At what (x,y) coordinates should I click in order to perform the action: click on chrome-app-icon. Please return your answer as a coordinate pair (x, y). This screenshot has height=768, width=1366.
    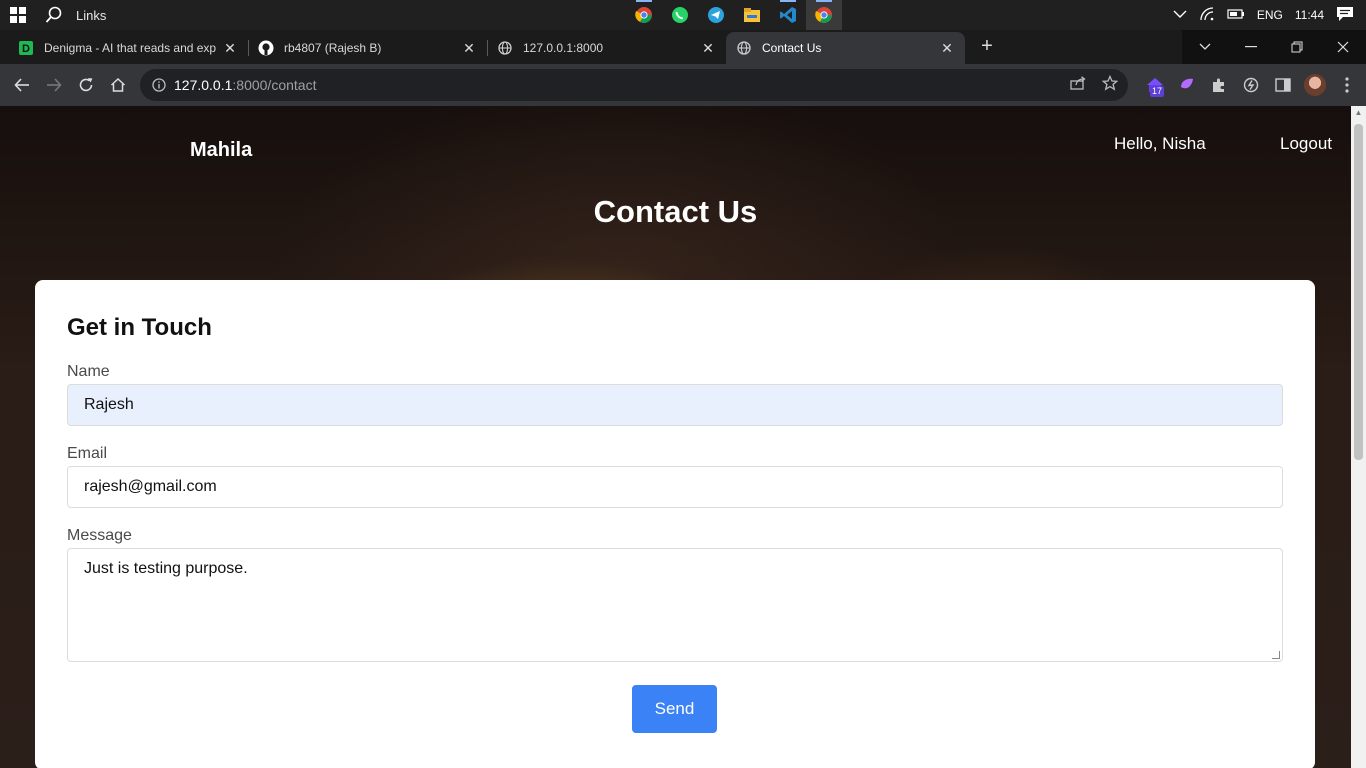
    Looking at the image, I should click on (644, 15).